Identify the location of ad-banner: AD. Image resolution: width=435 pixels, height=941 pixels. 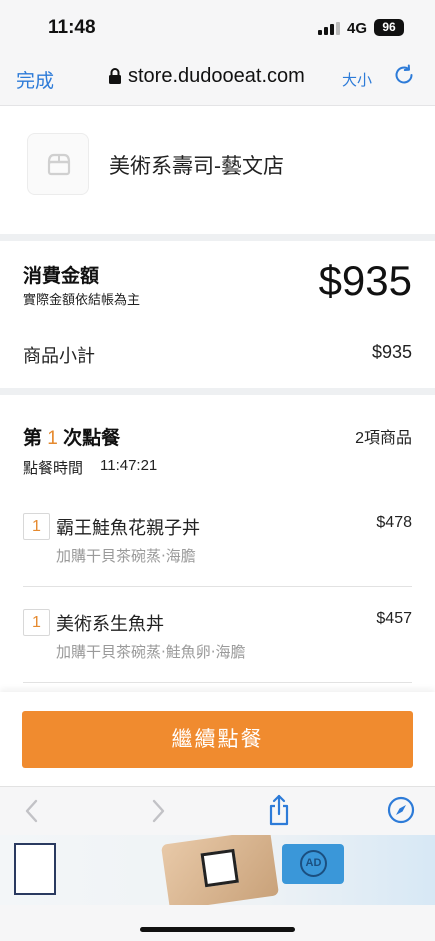
(217, 870).